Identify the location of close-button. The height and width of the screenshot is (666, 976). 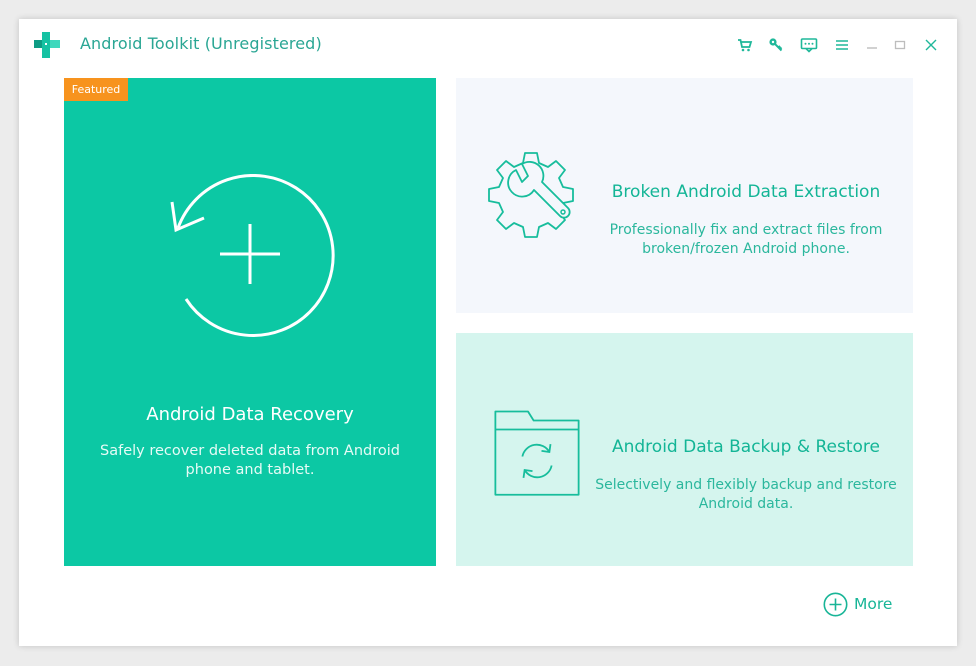
(931, 45).